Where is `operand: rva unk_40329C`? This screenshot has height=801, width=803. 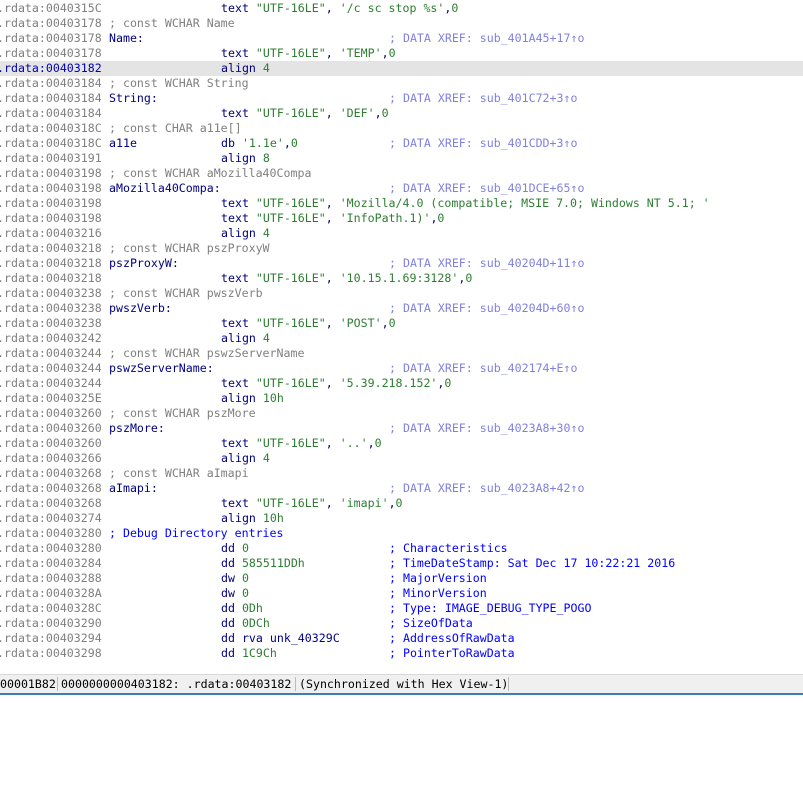
operand: rva unk_40329C is located at coordinates (291, 638).